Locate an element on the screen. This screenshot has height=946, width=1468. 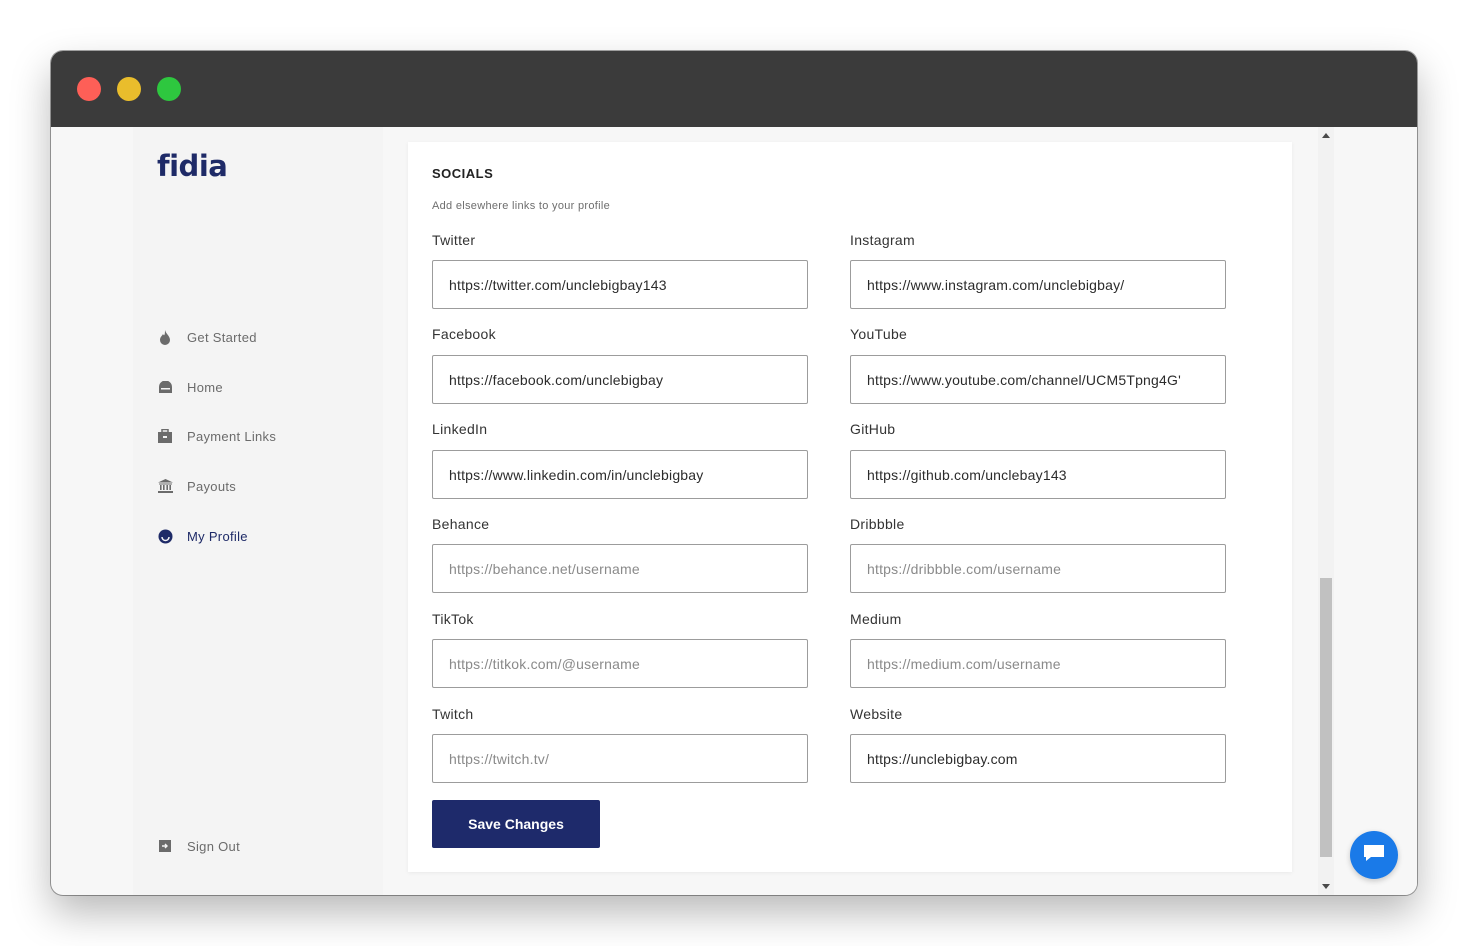
twitter-input is located at coordinates (620, 284).